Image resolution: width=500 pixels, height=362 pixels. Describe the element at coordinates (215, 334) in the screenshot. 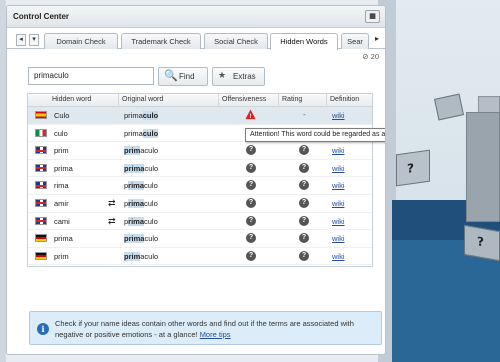

I see `more-tips-link: More tips` at that location.